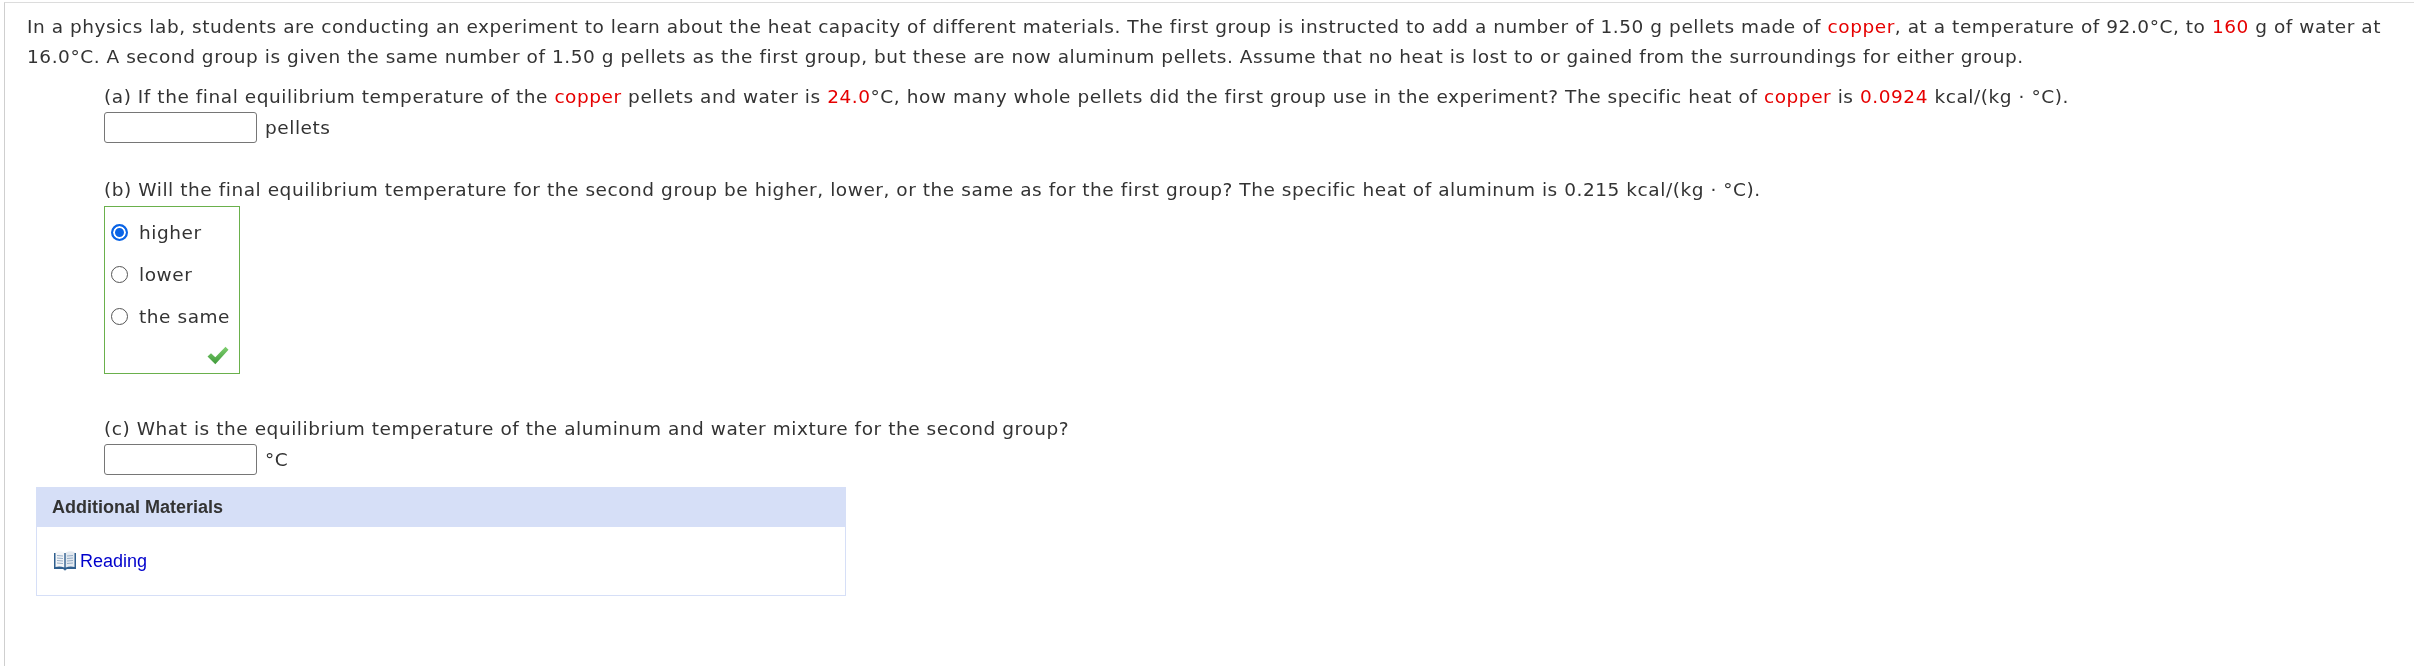 This screenshot has height=666, width=2414. What do you see at coordinates (277, 459) in the screenshot?
I see `unit-label: °C` at bounding box center [277, 459].